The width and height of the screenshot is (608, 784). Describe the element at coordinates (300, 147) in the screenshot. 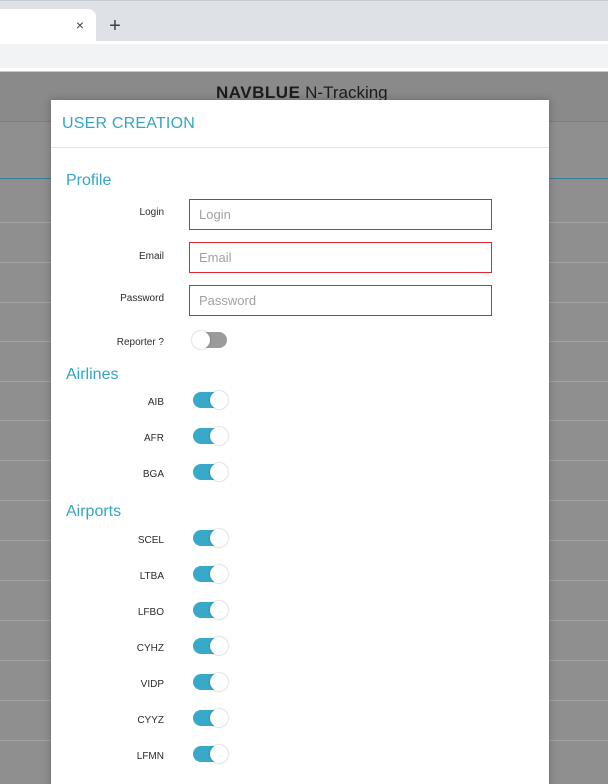

I see `modal-divider` at that location.